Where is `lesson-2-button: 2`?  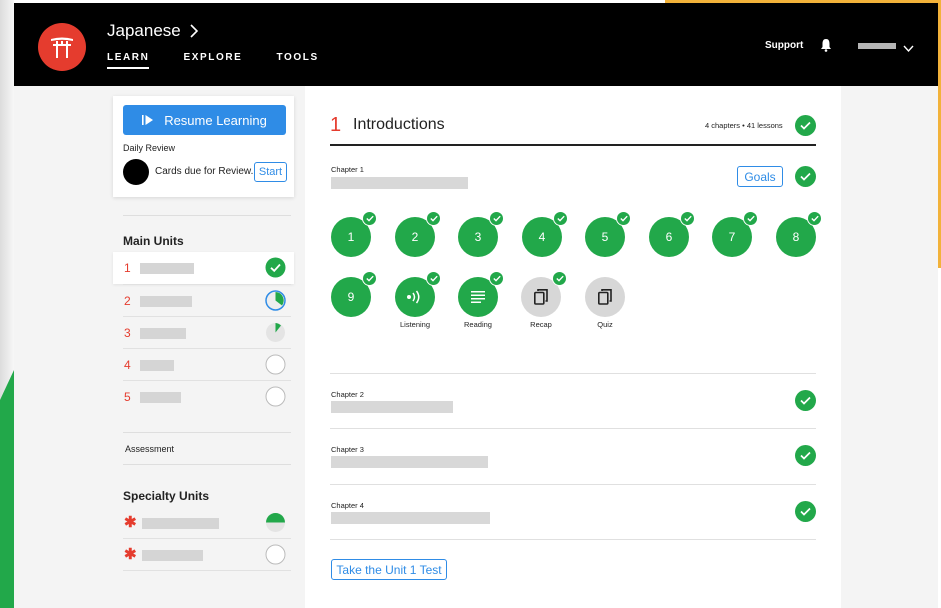 lesson-2-button: 2 is located at coordinates (418, 234).